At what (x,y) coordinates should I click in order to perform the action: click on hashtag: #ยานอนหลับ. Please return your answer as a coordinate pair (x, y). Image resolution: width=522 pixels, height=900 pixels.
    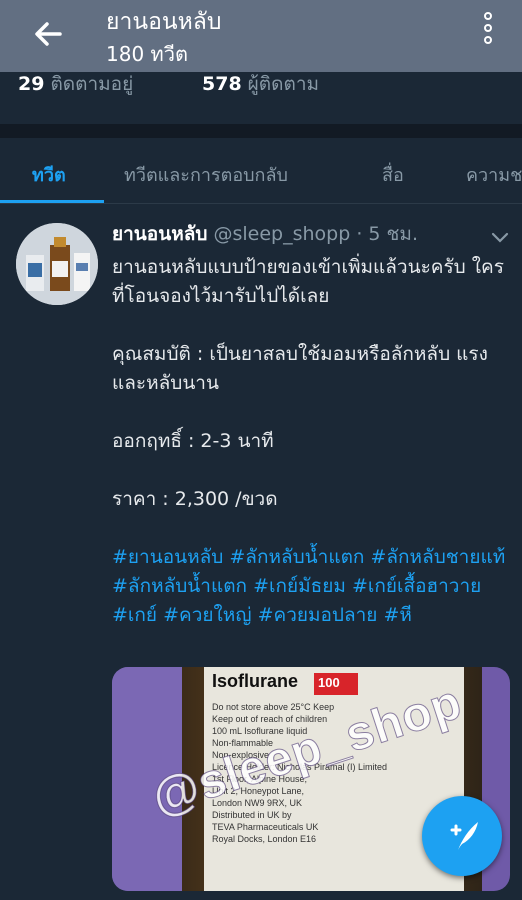
    Looking at the image, I should click on (170, 557).